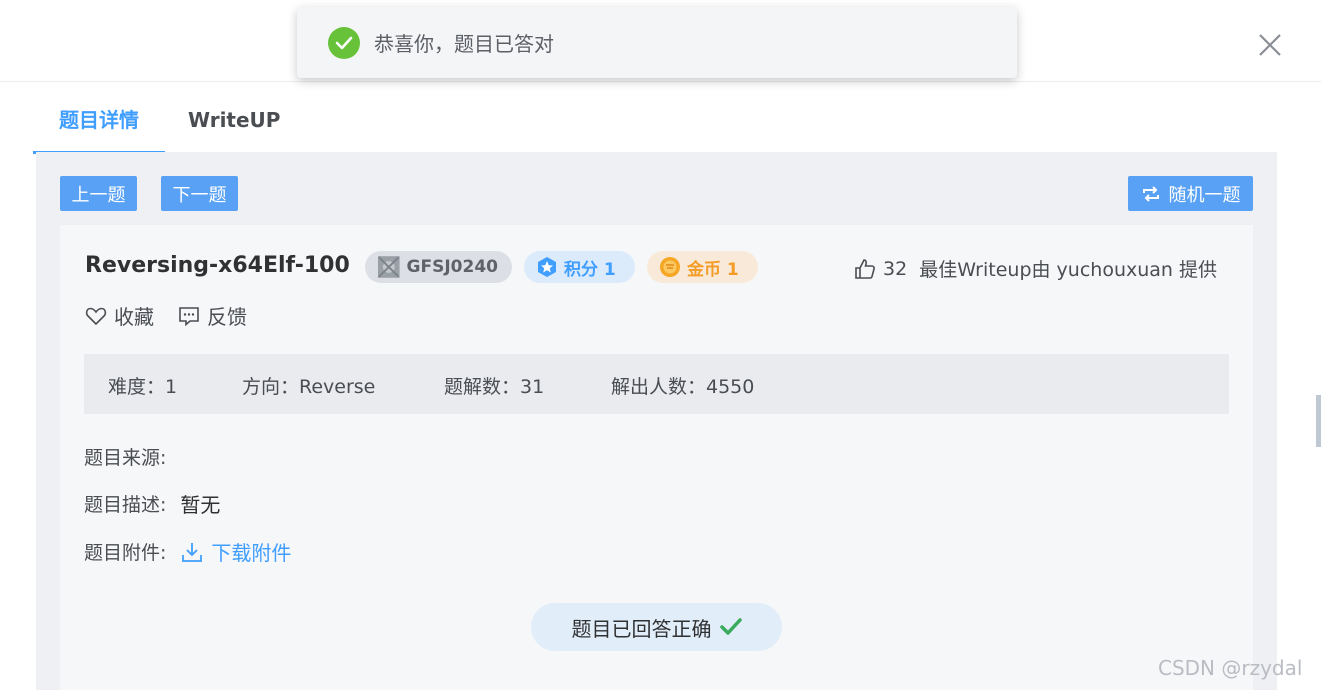  What do you see at coordinates (309, 387) in the screenshot?
I see `direction: 方向：Reverse` at bounding box center [309, 387].